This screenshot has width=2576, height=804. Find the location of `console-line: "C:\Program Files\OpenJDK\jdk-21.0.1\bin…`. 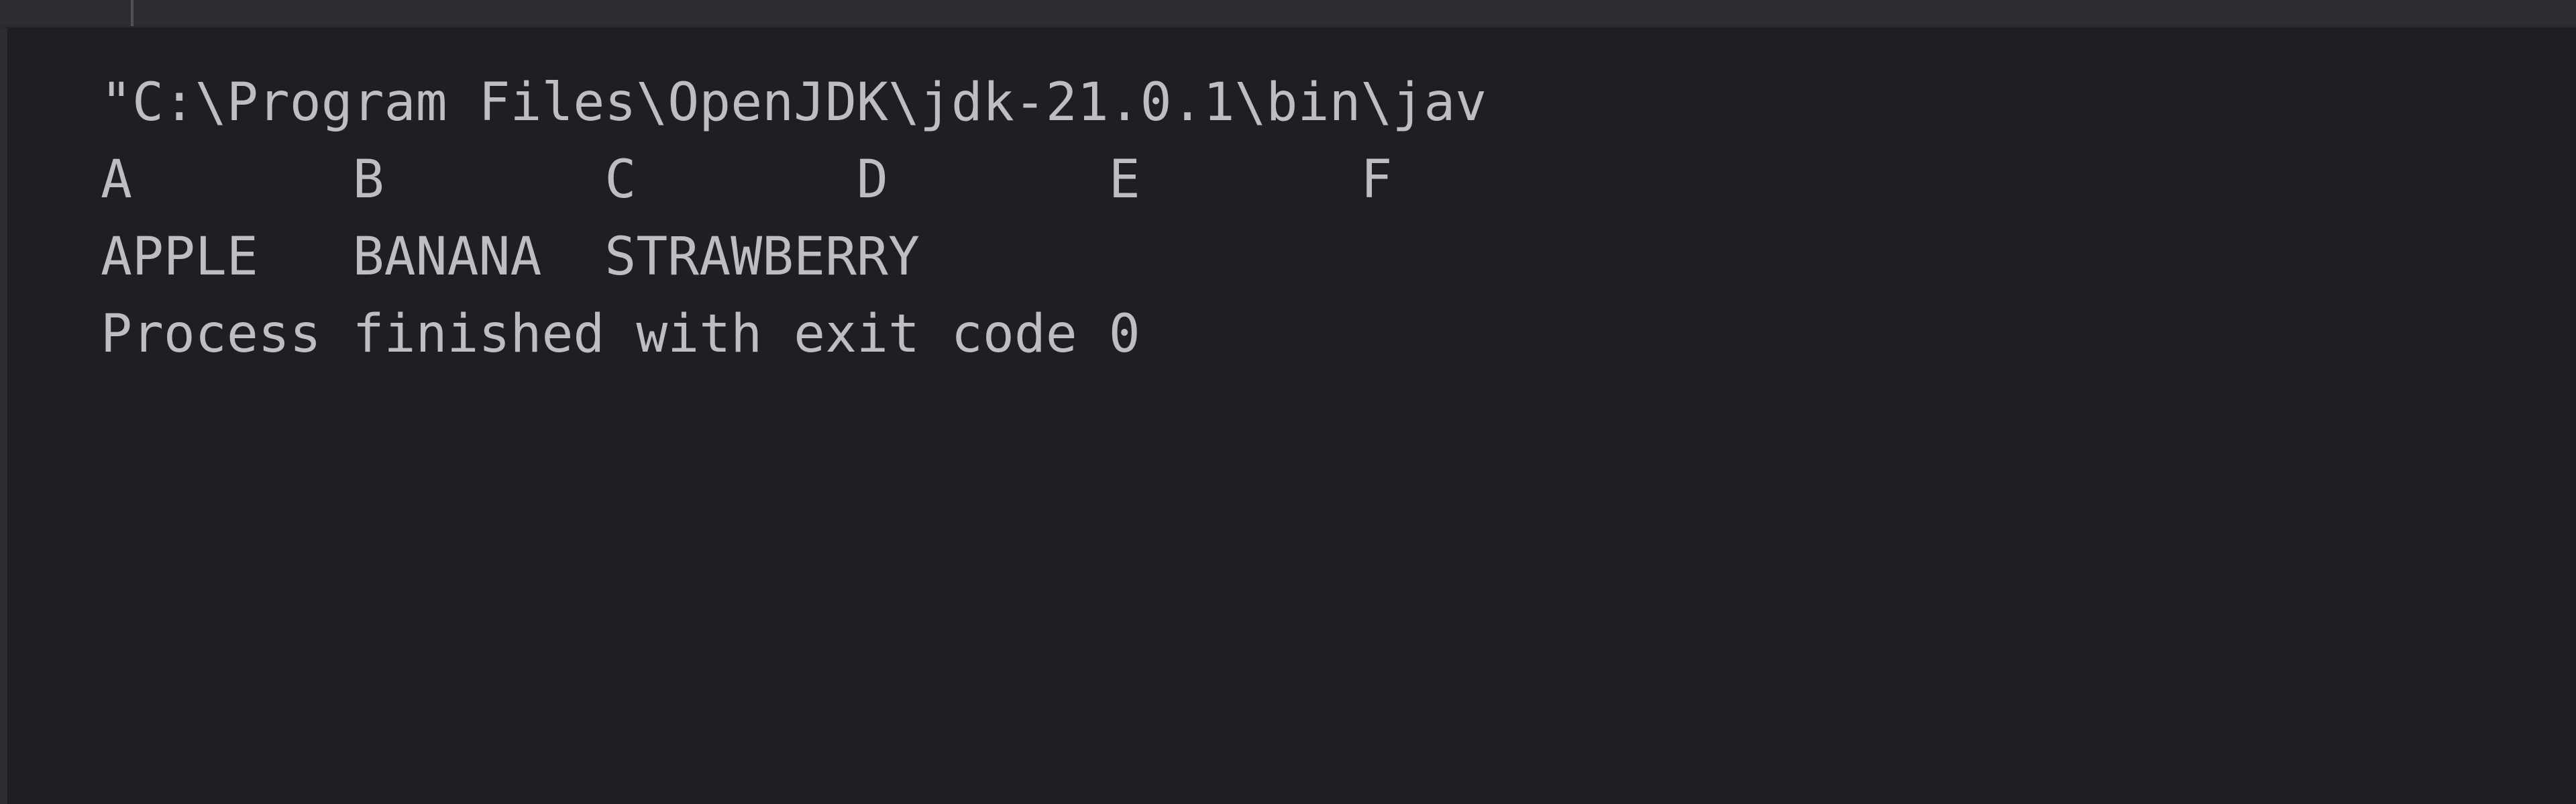

console-line: "C:\Program Files\OpenJDK\jdk-21.0.1\bin… is located at coordinates (794, 102).